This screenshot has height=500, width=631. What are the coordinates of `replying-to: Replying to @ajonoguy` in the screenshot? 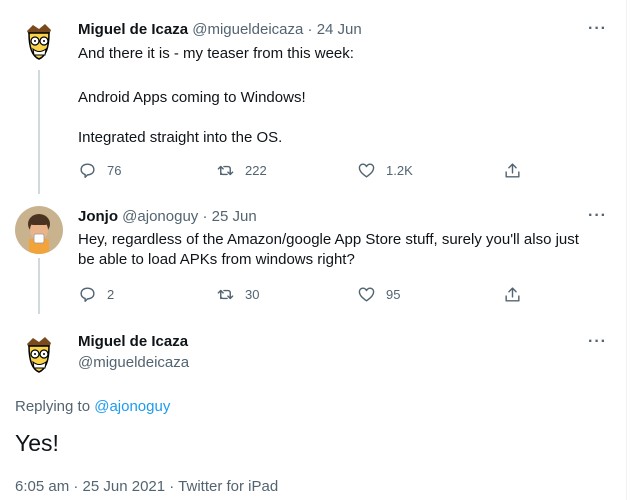 It's located at (92, 406).